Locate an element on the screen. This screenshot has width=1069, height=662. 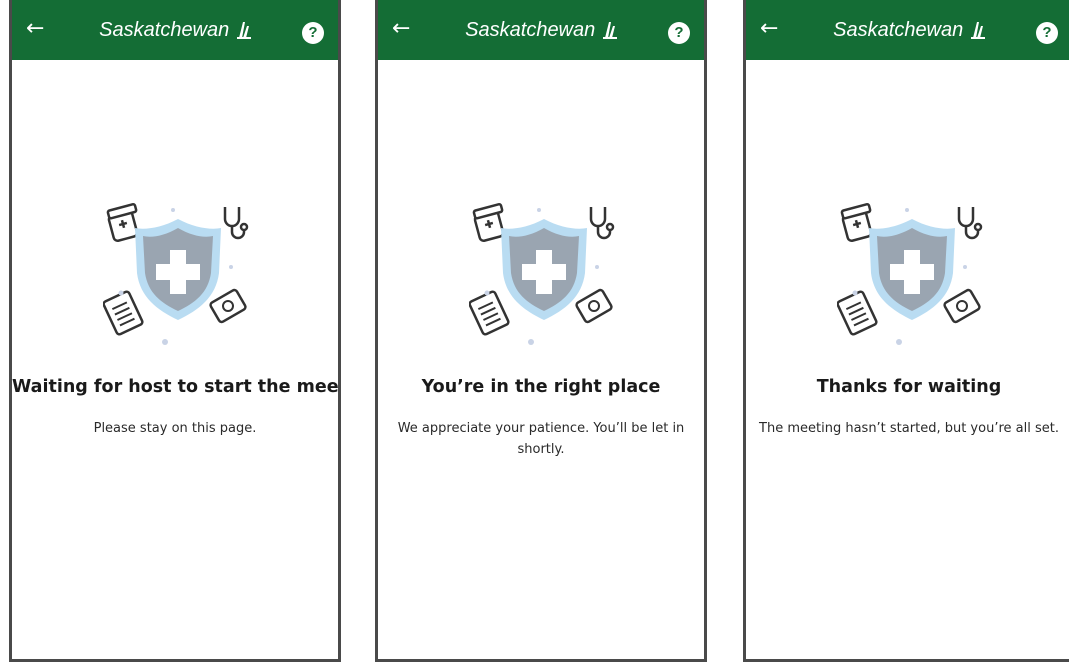
status-title: Thanks for waiting is located at coordinates (909, 387).